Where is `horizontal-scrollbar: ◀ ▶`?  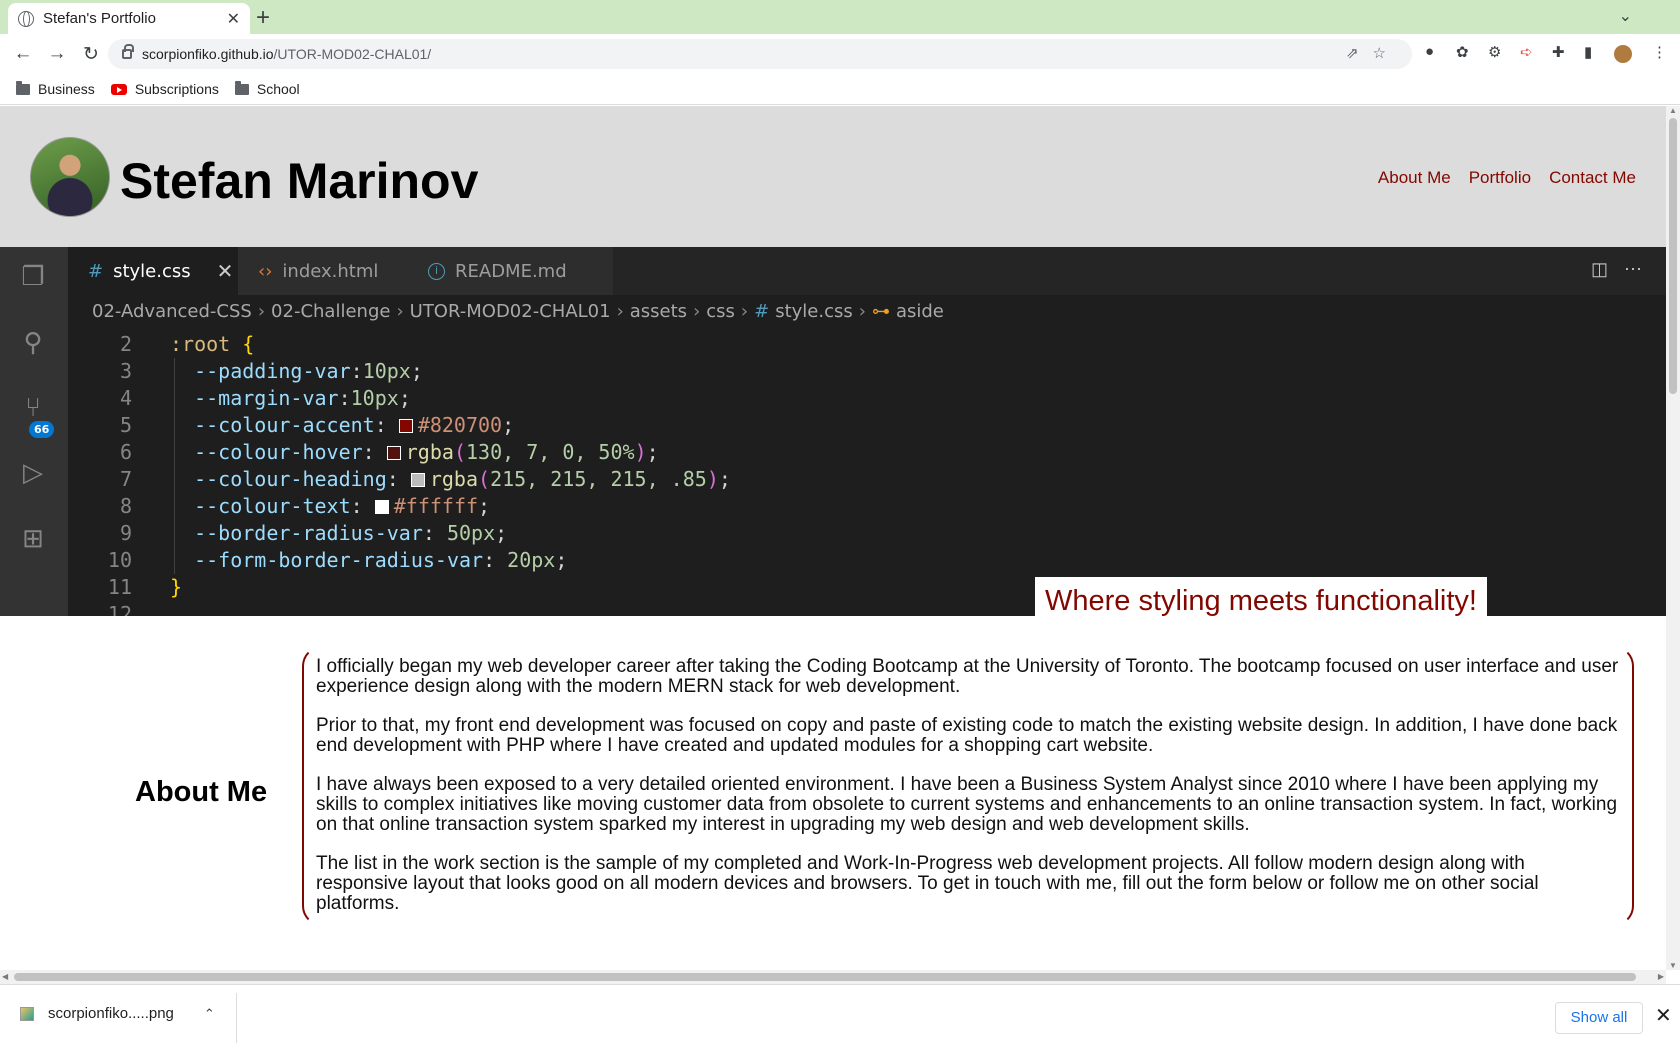
horizontal-scrollbar: ◀ ▶ is located at coordinates (833, 977).